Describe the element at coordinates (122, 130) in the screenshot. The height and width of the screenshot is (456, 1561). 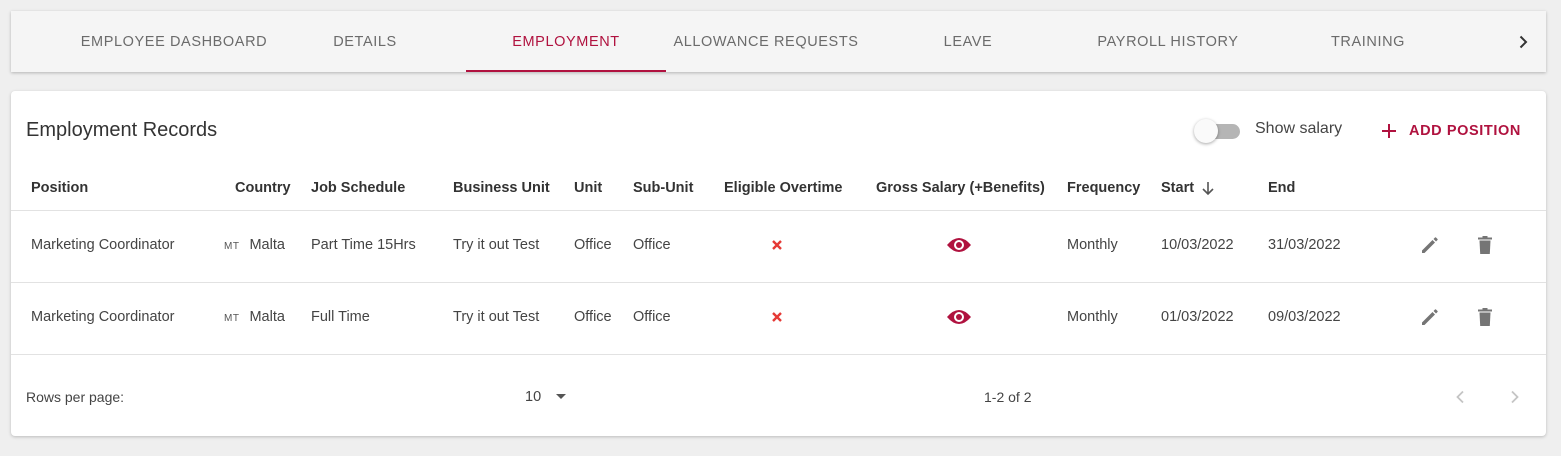
I see `card-title: Employment Records` at that location.